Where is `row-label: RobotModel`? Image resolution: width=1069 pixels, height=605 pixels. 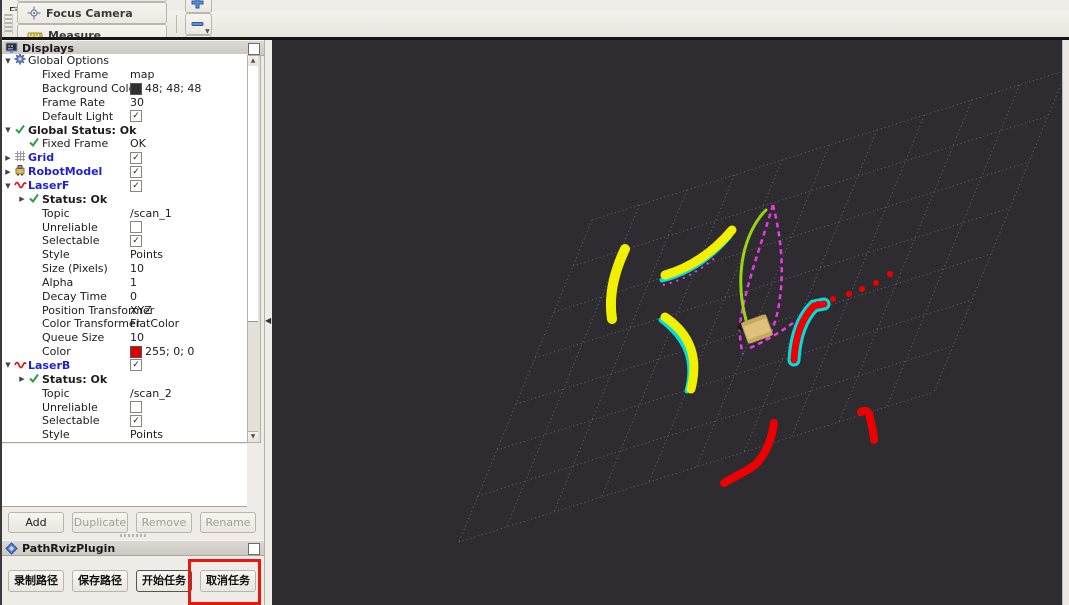 row-label: RobotModel is located at coordinates (65, 172).